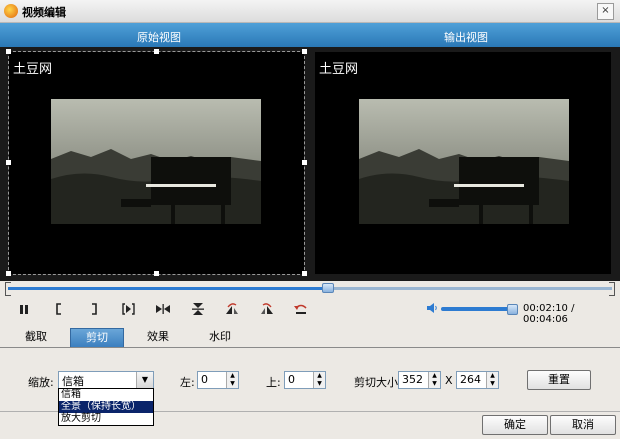  What do you see at coordinates (106, 419) in the screenshot?
I see `zoom-option-zoom-crop: 放大剪切` at bounding box center [106, 419].